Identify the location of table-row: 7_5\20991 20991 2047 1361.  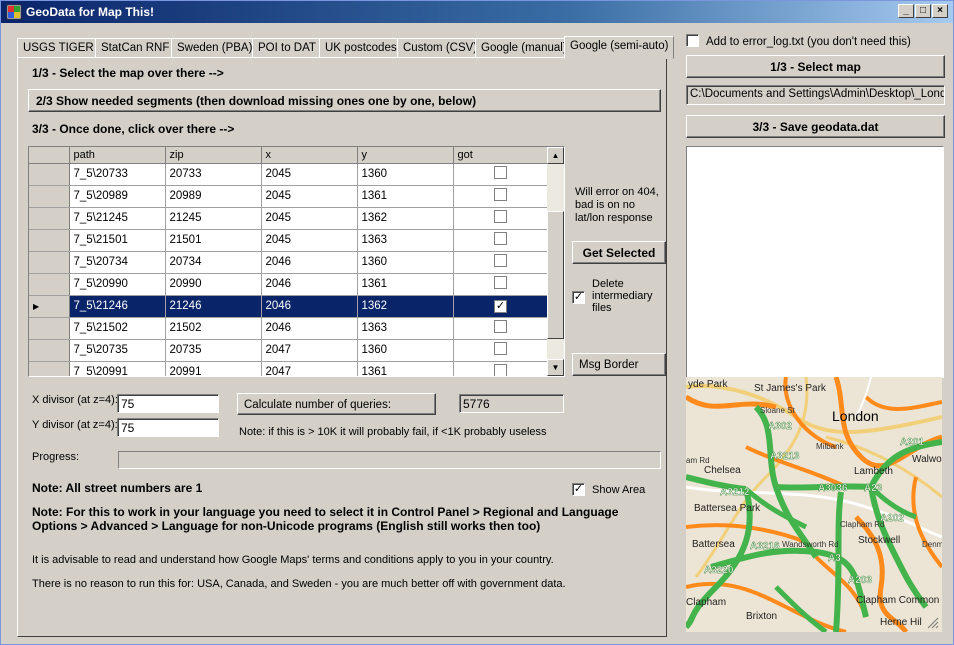
(289, 368).